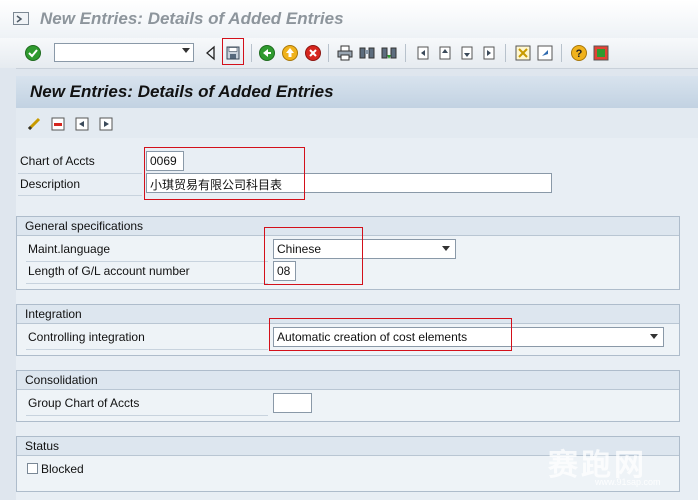 The height and width of the screenshot is (500, 698). What do you see at coordinates (8, 284) in the screenshot?
I see `left-strip` at bounding box center [8, 284].